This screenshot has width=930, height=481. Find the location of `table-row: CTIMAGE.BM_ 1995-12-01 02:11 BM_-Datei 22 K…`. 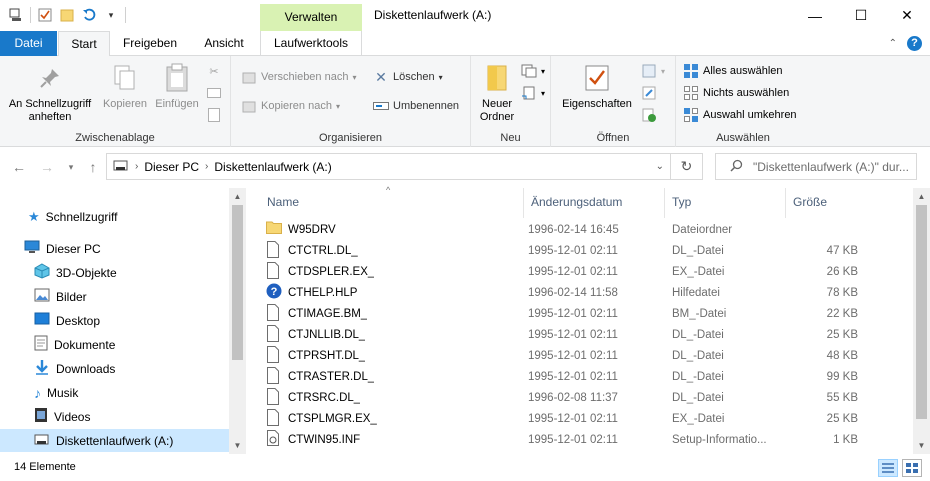

table-row: CTIMAGE.BM_ 1995-12-01 02:11 BM_-Datei 22 K… is located at coordinates (560, 314).